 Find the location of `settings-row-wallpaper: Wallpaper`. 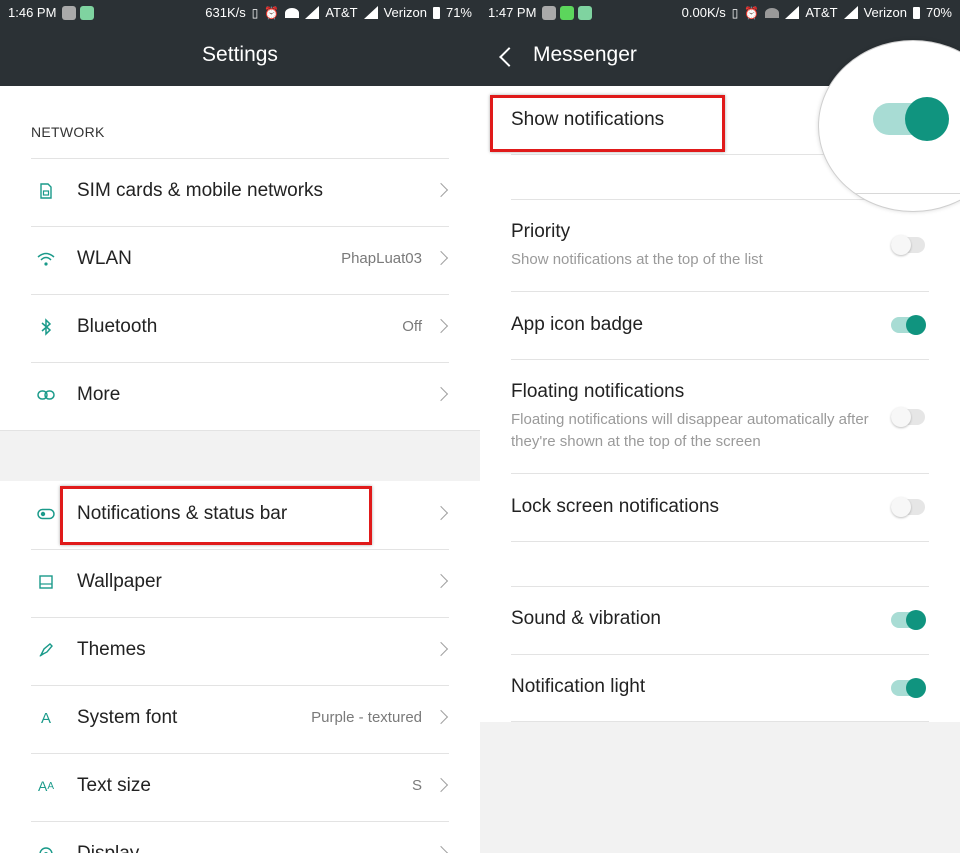

settings-row-wallpaper: Wallpaper is located at coordinates (240, 583).